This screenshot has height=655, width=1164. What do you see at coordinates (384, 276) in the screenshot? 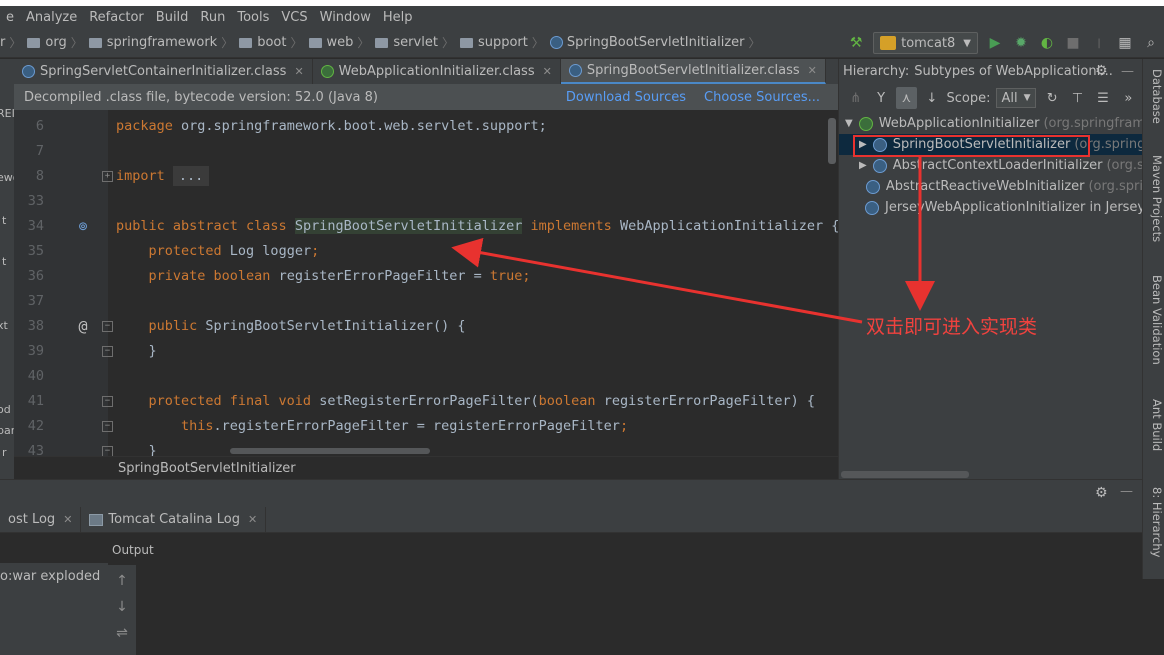
I see `code-token: registerErrorPageFilter =` at bounding box center [384, 276].